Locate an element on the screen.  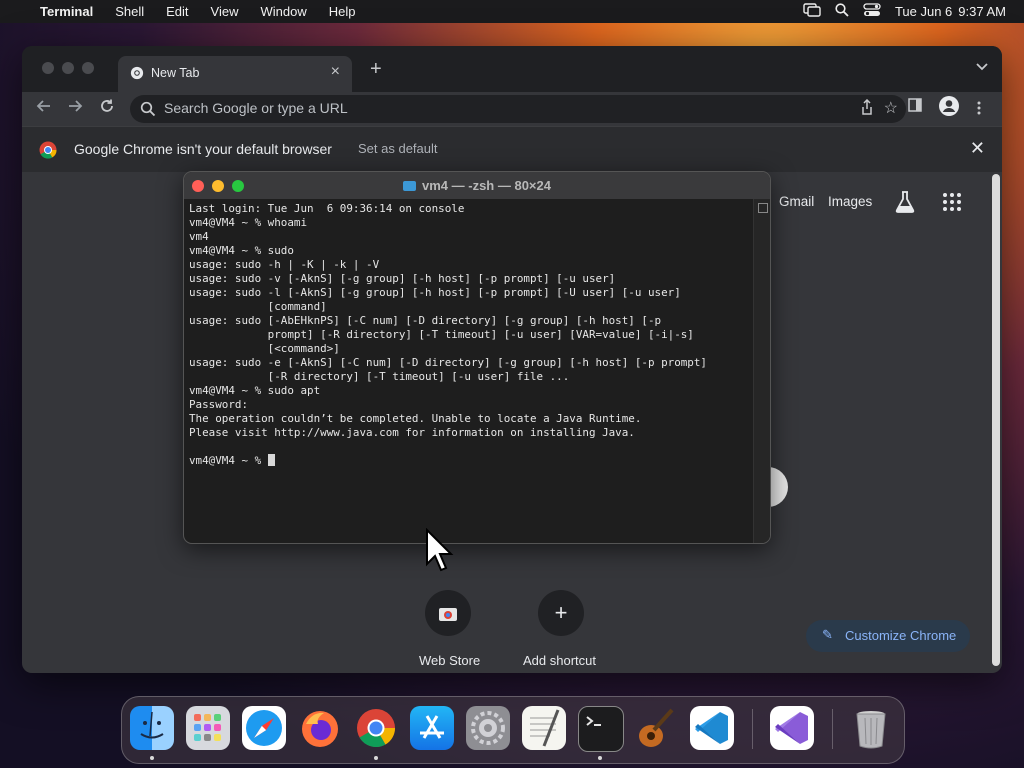
infobar-message: Google Chrome isn't your default browser is located at coordinates (203, 149).